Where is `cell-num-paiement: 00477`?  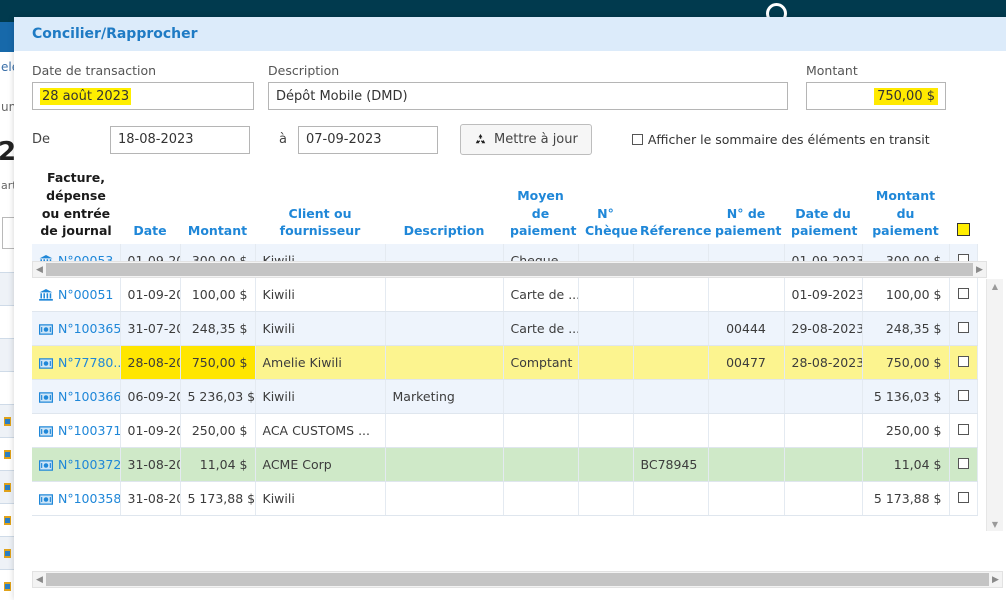 cell-num-paiement: 00477 is located at coordinates (746, 362).